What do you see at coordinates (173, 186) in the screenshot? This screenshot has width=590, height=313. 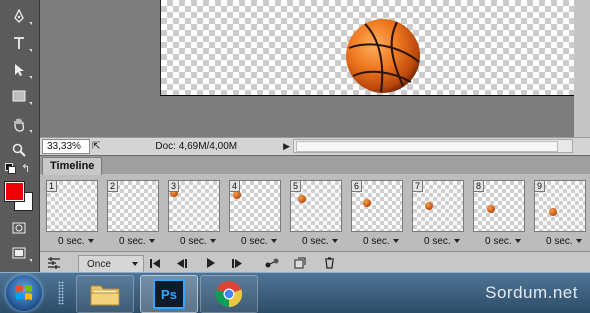 I see `frame-number: 3` at bounding box center [173, 186].